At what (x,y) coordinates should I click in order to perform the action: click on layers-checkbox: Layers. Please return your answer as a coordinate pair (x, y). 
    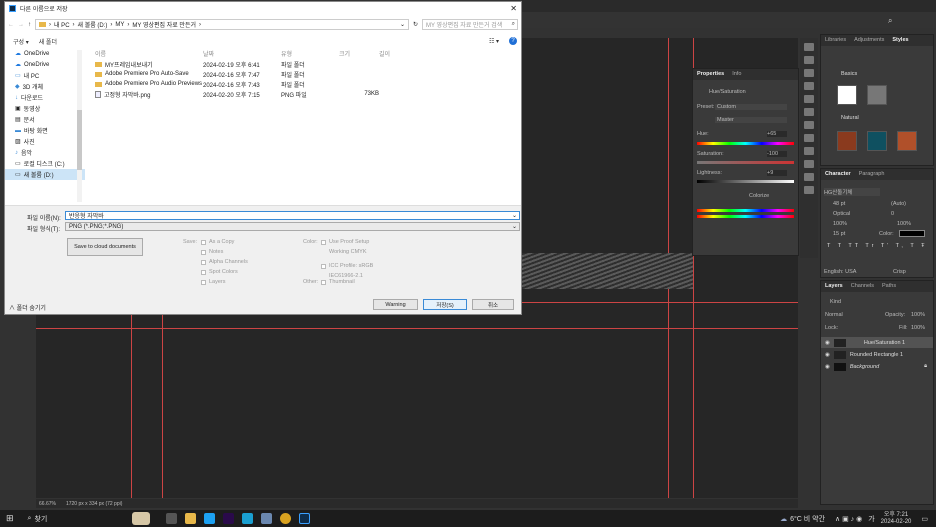
    Looking at the image, I should click on (224, 282).